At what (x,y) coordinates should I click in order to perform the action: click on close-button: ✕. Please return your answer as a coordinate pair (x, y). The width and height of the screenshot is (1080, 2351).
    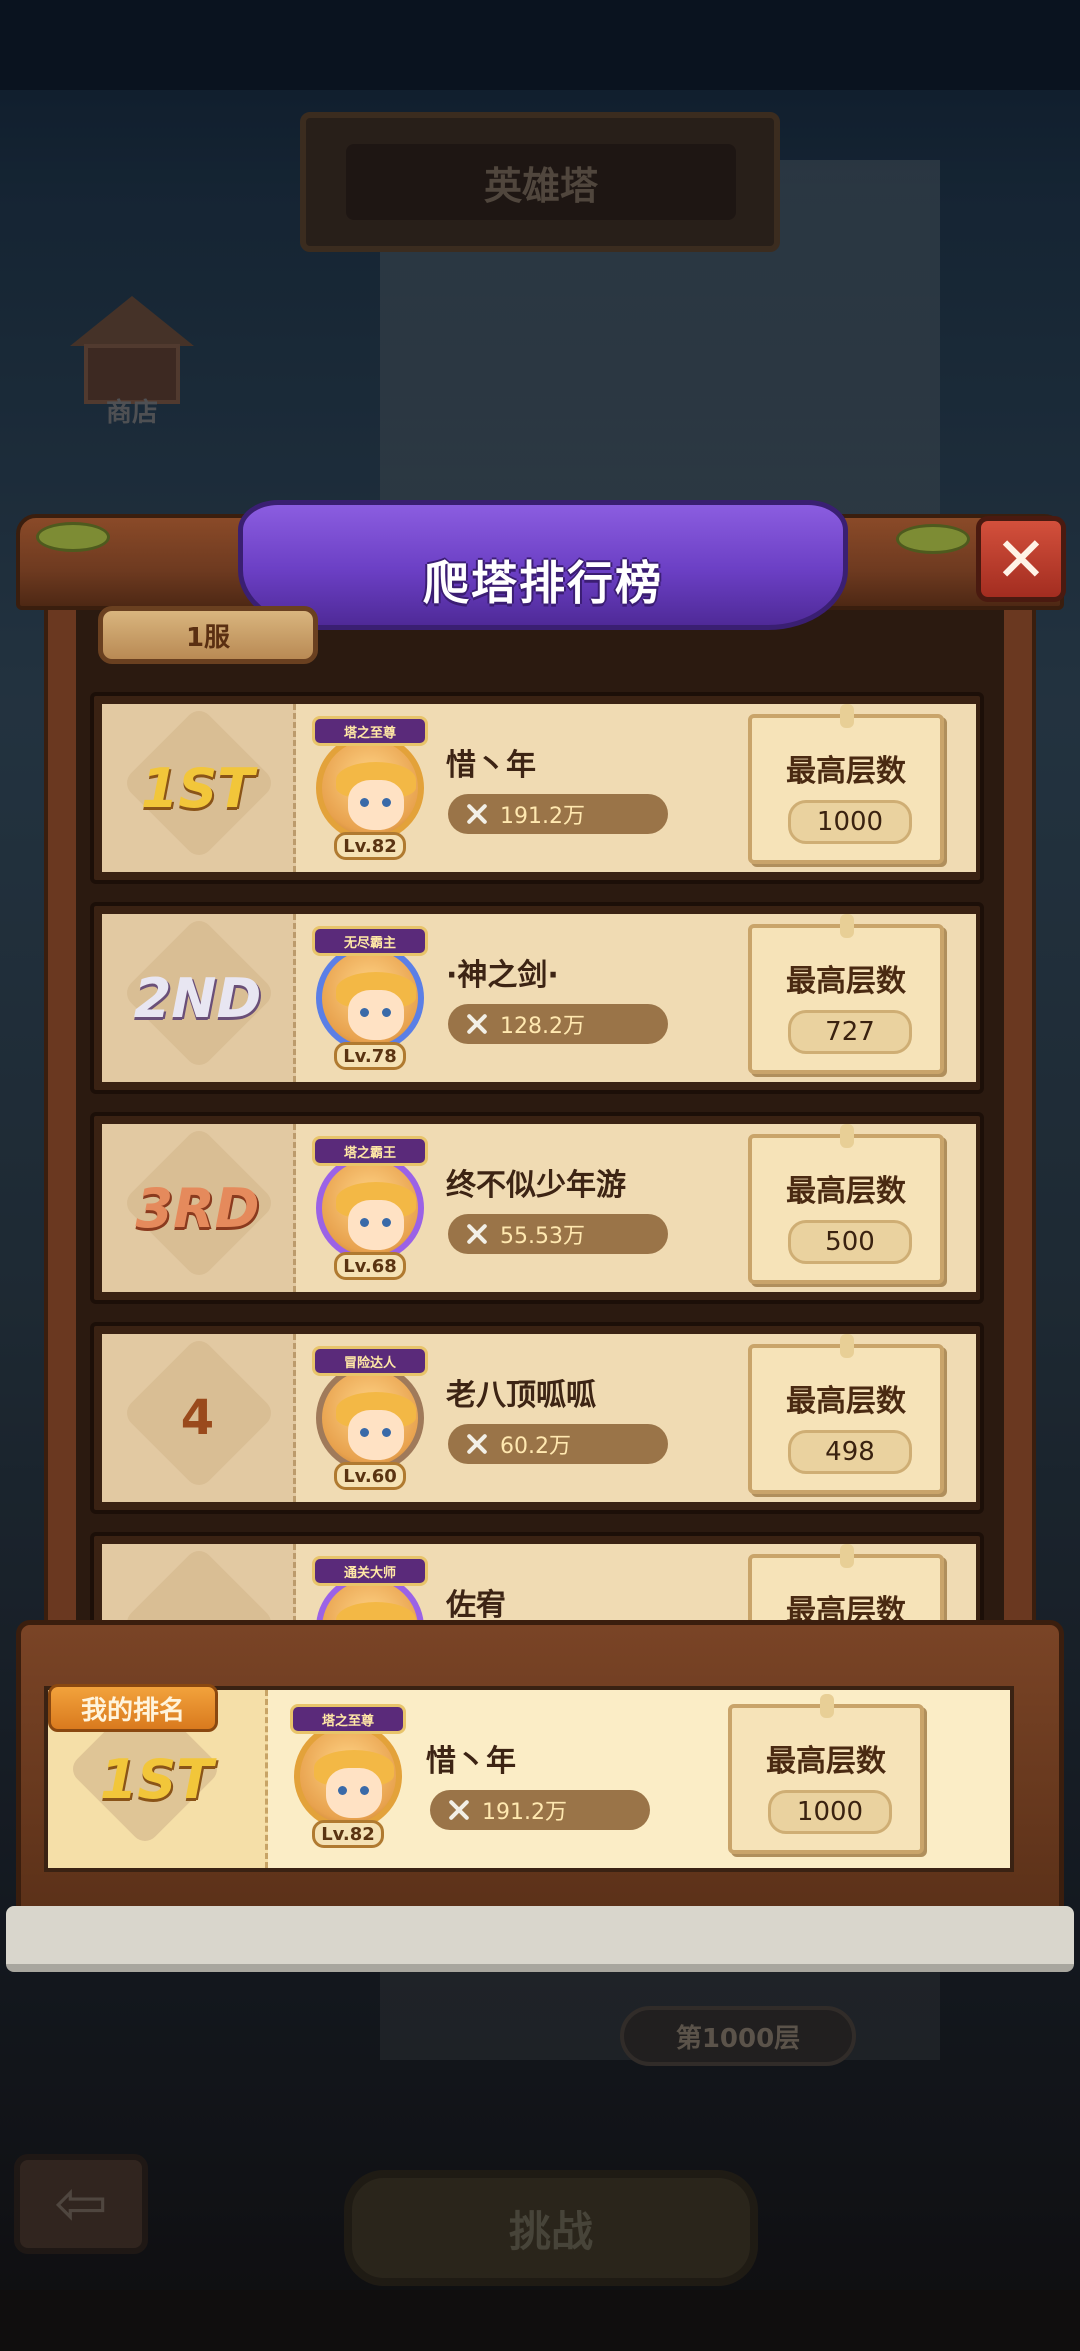
    Looking at the image, I should click on (1021, 559).